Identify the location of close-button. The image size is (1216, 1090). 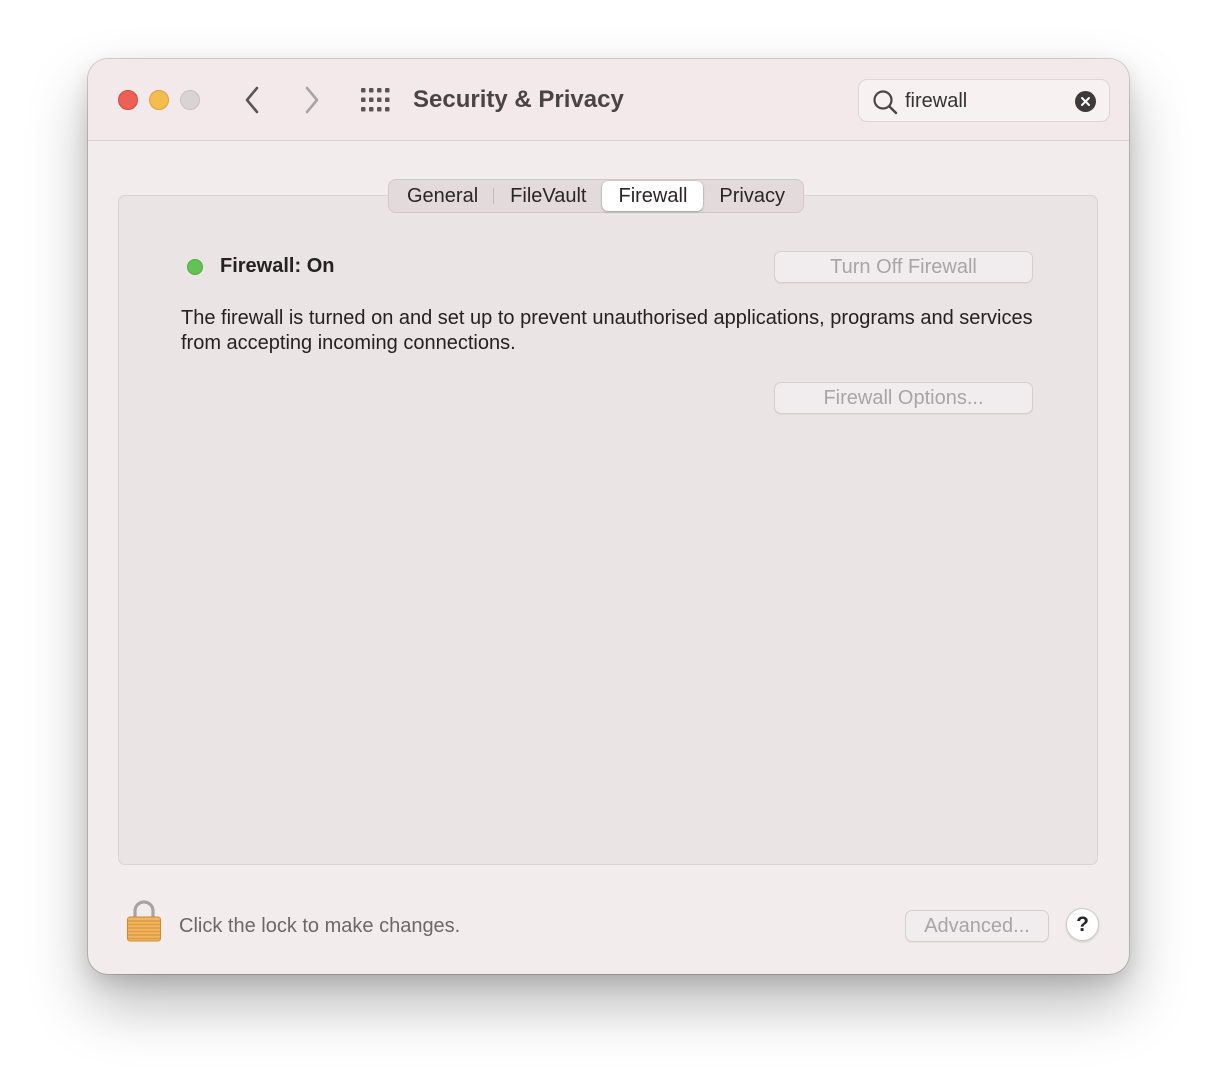
(128, 100).